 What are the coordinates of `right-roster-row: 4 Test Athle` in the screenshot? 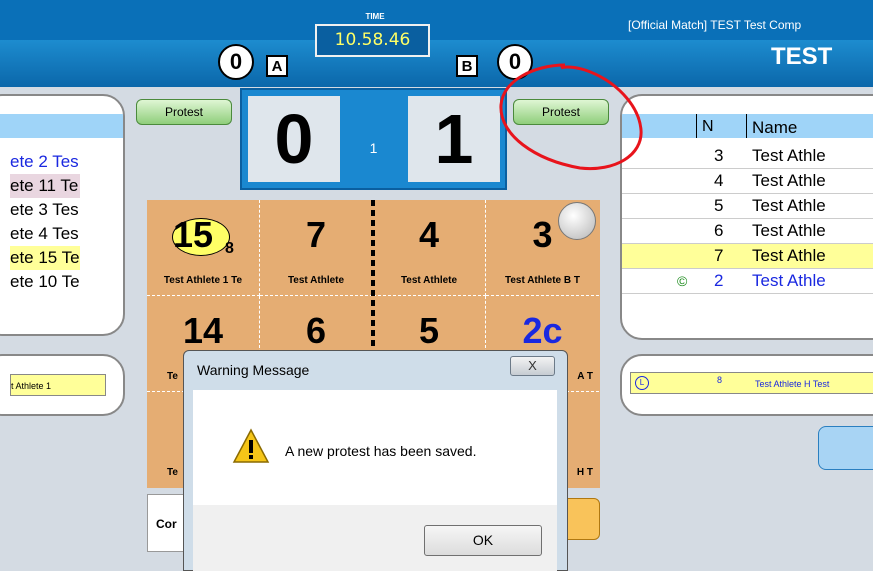 It's located at (747, 181).